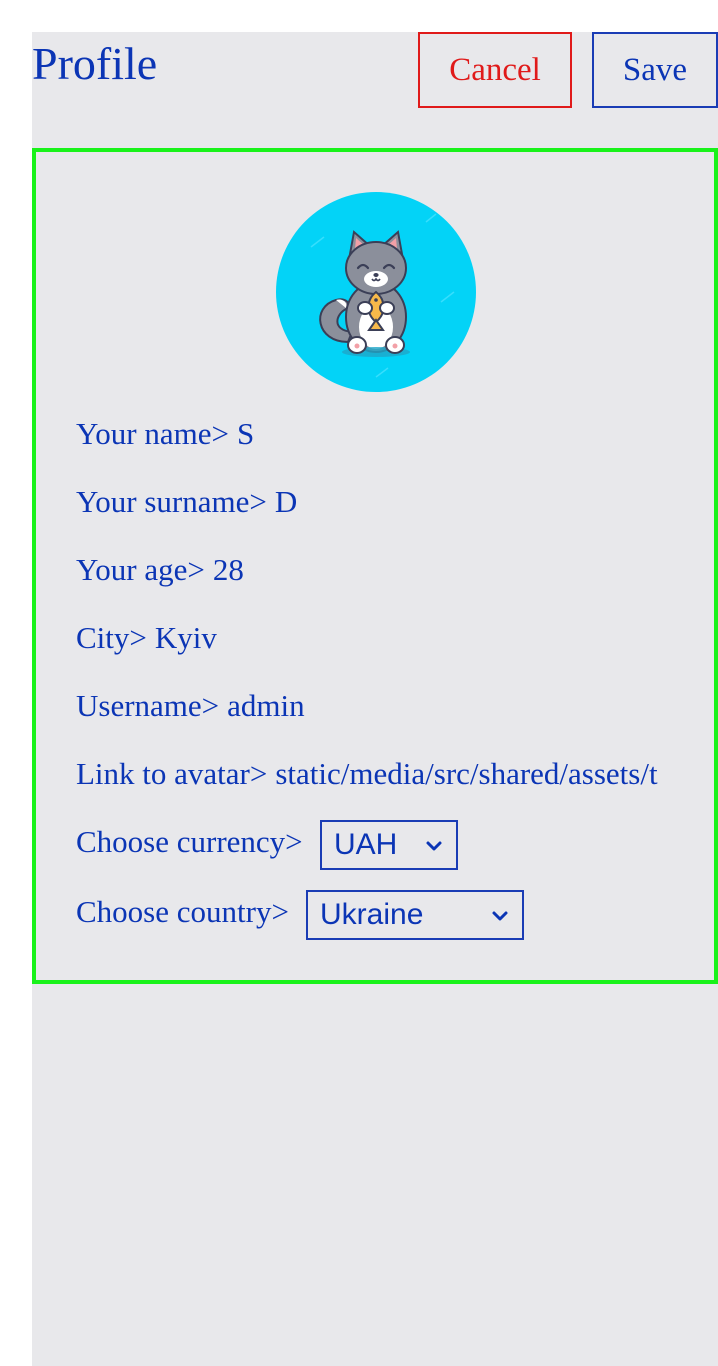 The image size is (718, 1366). I want to click on profile-header: Profile Cancel Save, so click(375, 90).